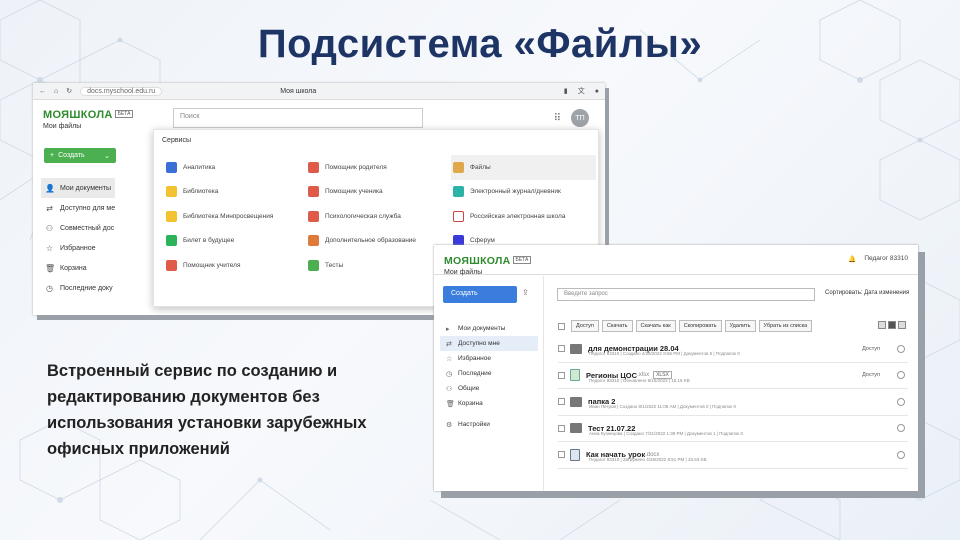  What do you see at coordinates (235, 241) in the screenshot?
I see `service-item: Билет в будущее` at bounding box center [235, 241].